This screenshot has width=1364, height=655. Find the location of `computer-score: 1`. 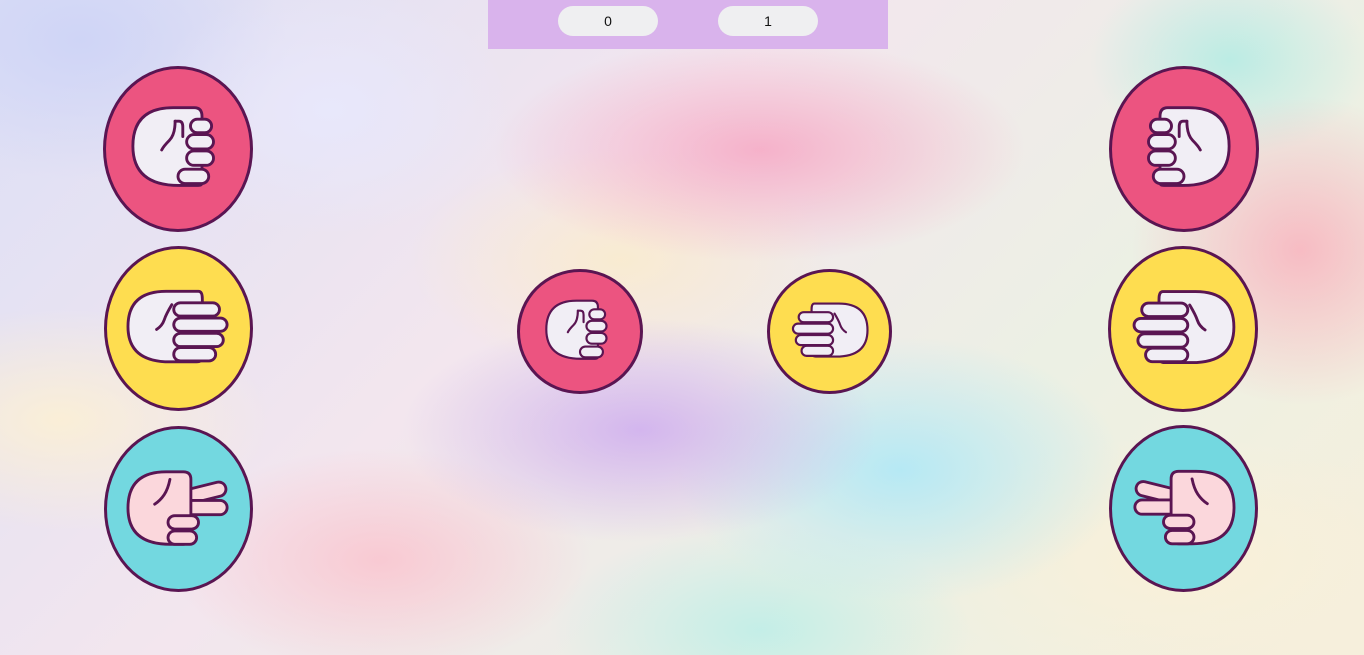

computer-score: 1 is located at coordinates (768, 21).